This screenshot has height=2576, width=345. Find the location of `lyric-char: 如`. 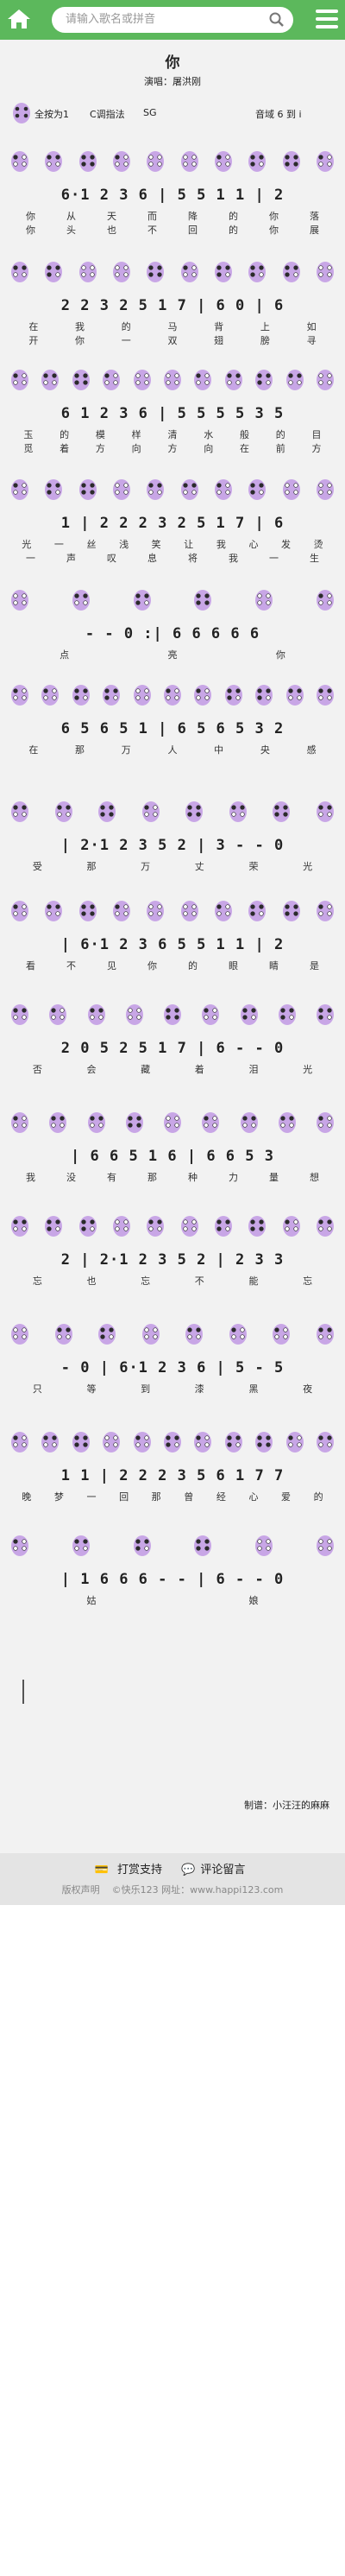

lyric-char: 如 is located at coordinates (311, 326).